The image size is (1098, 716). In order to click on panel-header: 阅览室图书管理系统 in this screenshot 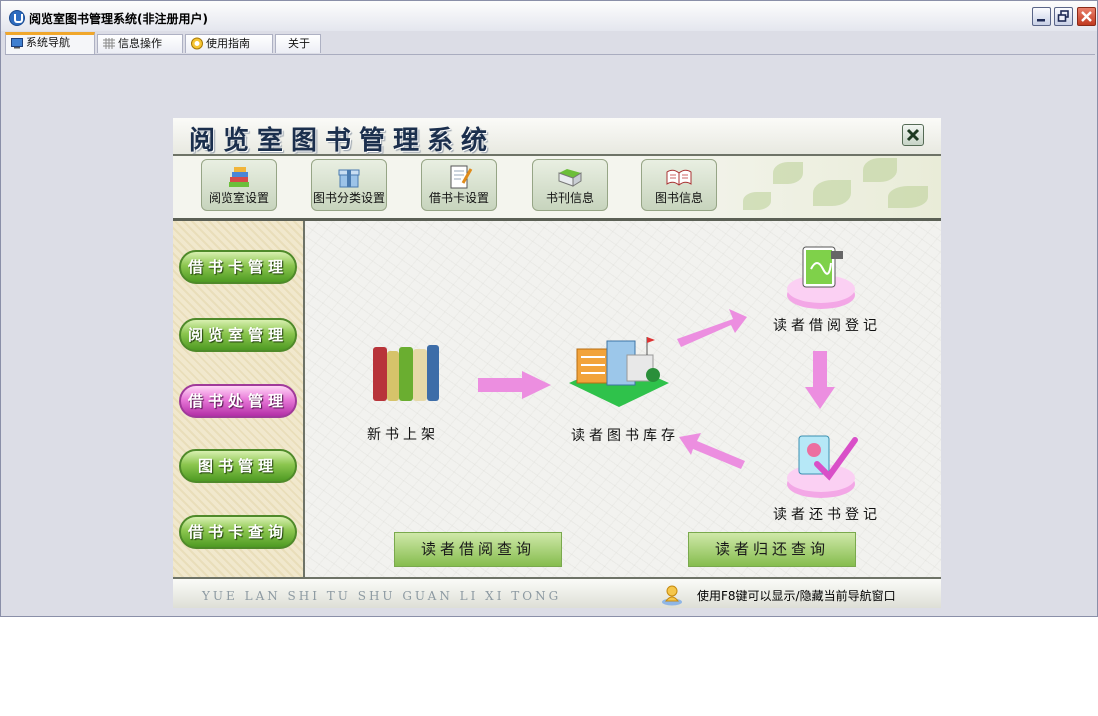, I will do `click(557, 137)`.